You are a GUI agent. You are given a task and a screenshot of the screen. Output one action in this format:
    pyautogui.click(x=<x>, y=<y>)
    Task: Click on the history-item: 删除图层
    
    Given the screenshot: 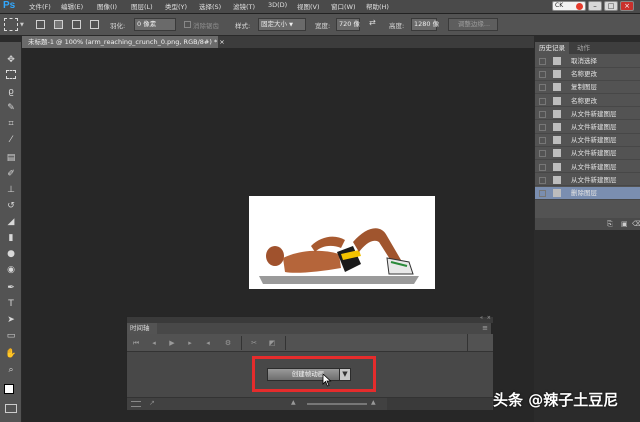 What is the action you would take?
    pyautogui.click(x=587, y=193)
    